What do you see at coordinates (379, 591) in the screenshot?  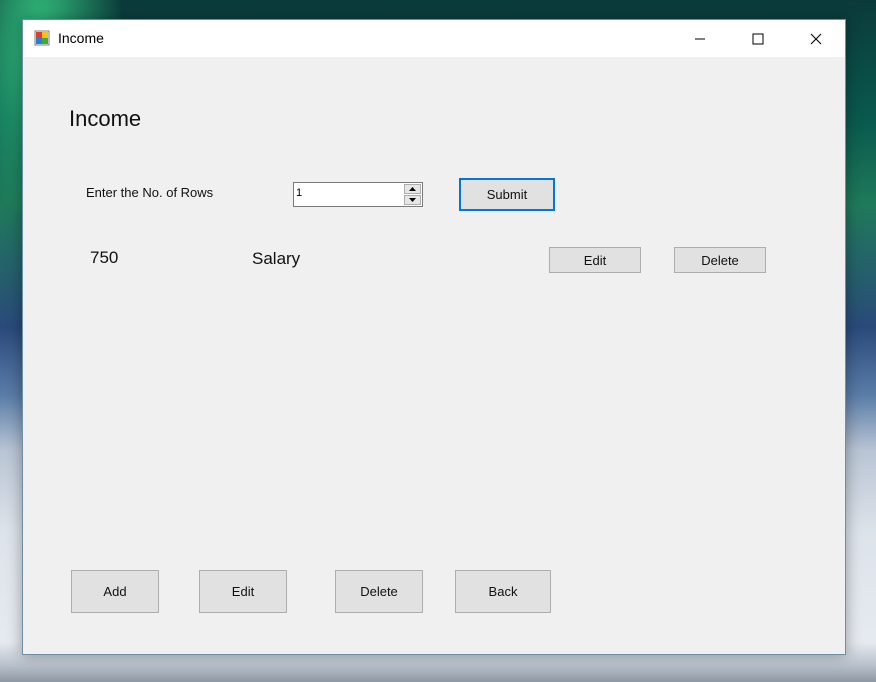 I see `delete-button: Delete` at bounding box center [379, 591].